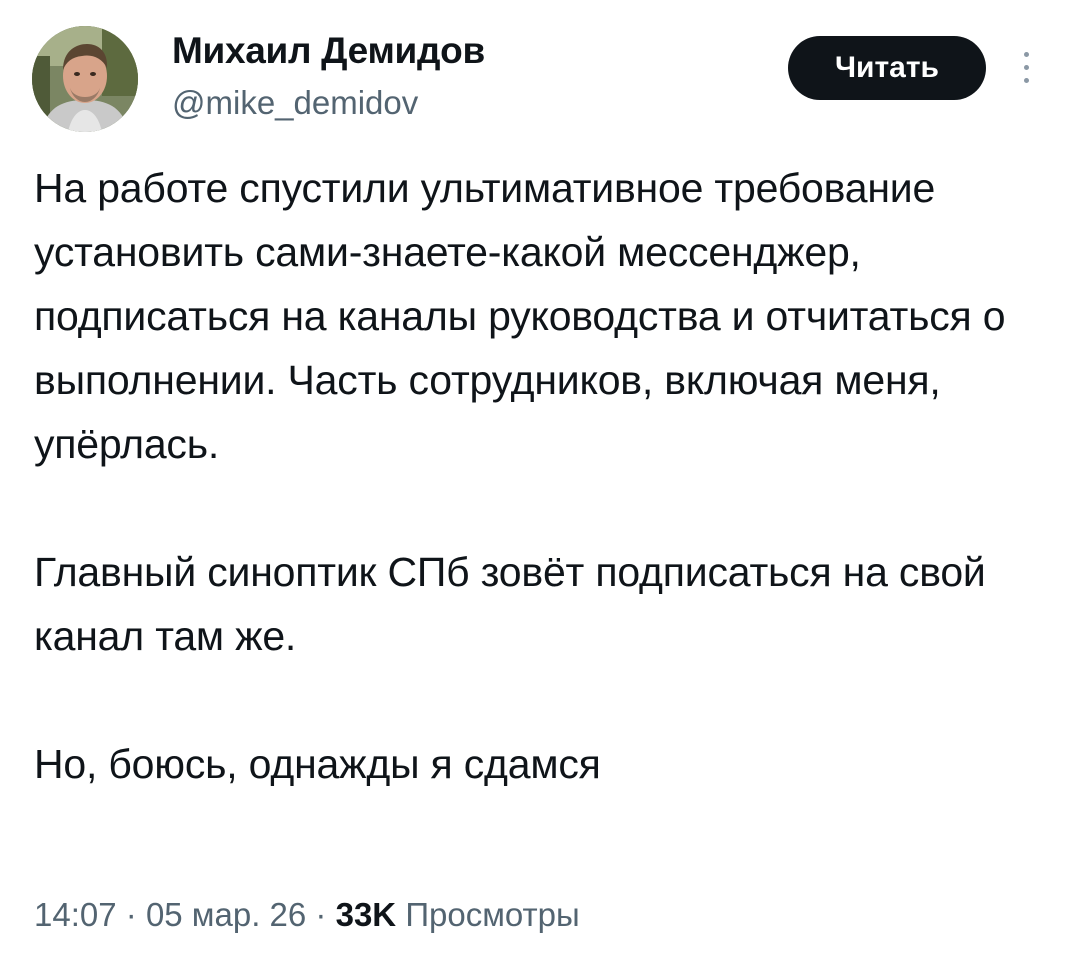 Image resolution: width=1080 pixels, height=980 pixels. What do you see at coordinates (370, 914) in the screenshot?
I see `views-count: 33K` at bounding box center [370, 914].